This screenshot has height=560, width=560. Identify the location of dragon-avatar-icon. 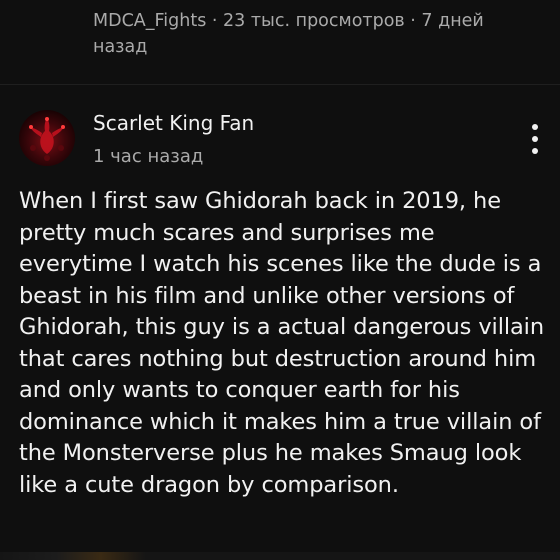
(47, 139).